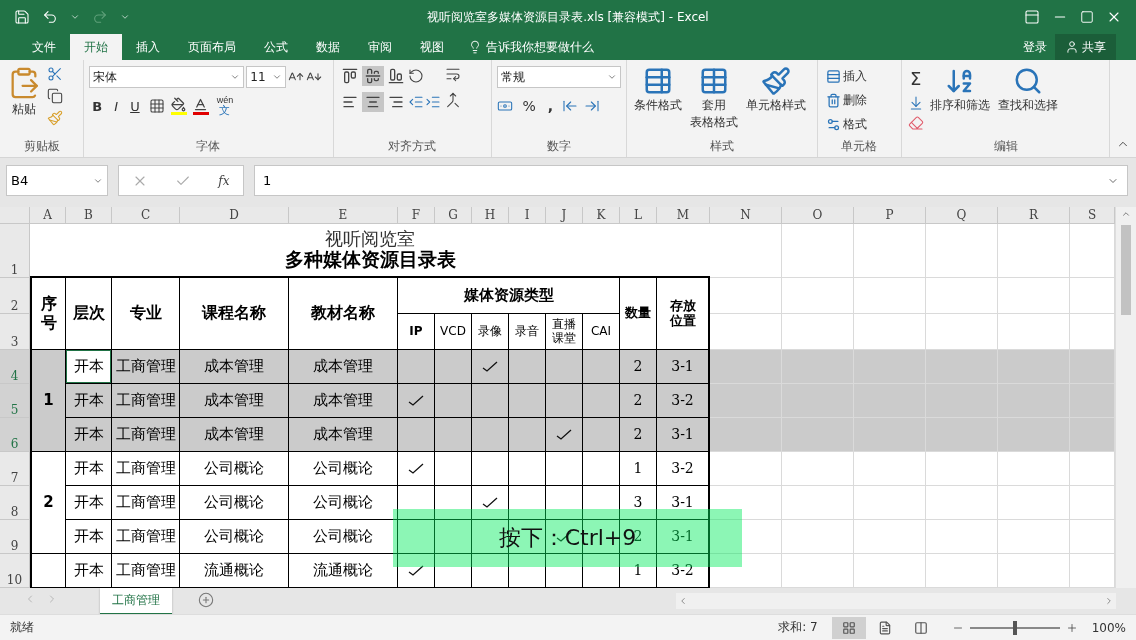 The width and height of the screenshot is (1136, 640). Describe the element at coordinates (540, 47) in the screenshot. I see `tell-me-field: 告诉我你想要做什么` at that location.